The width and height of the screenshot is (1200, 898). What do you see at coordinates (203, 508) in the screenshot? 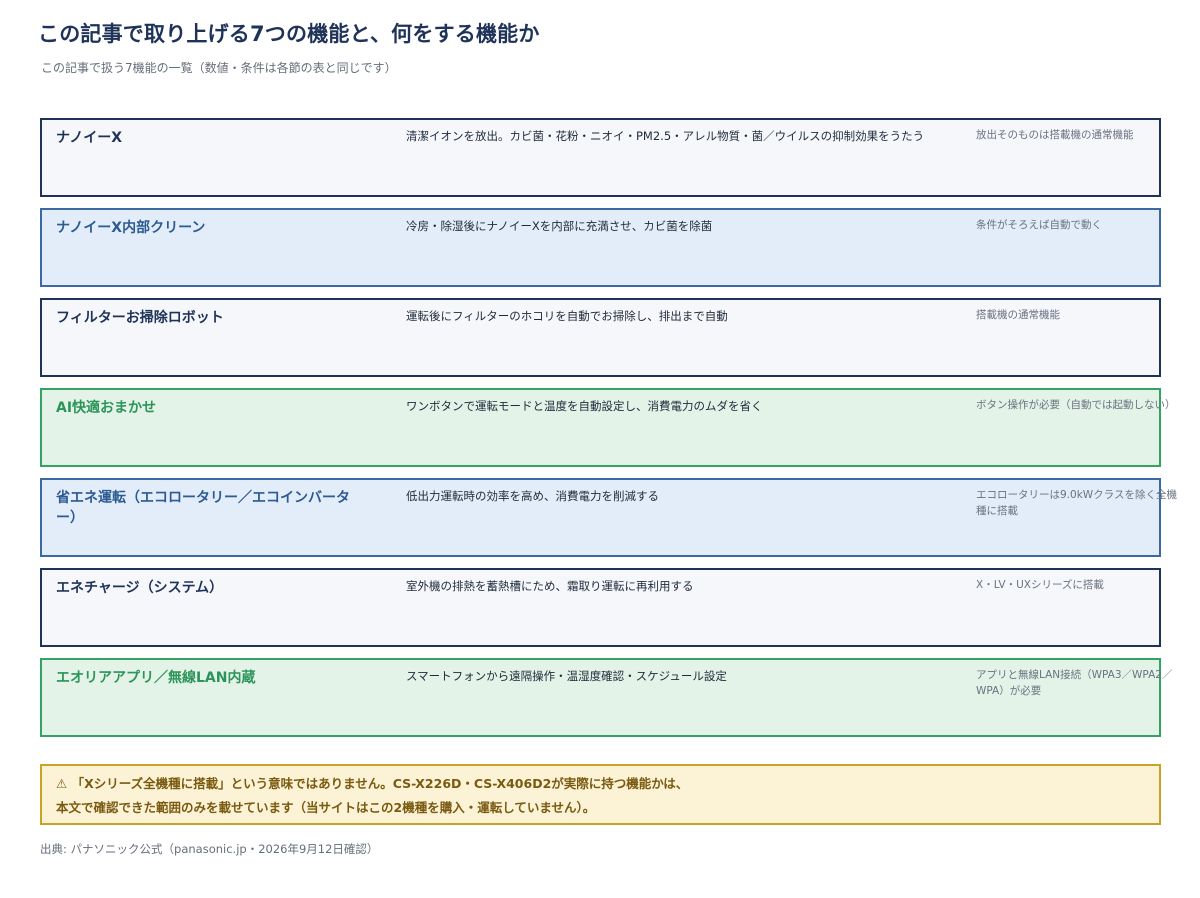
I see `feature-name: 省エネ運転（エコロータリー／エコインバーター）` at bounding box center [203, 508].